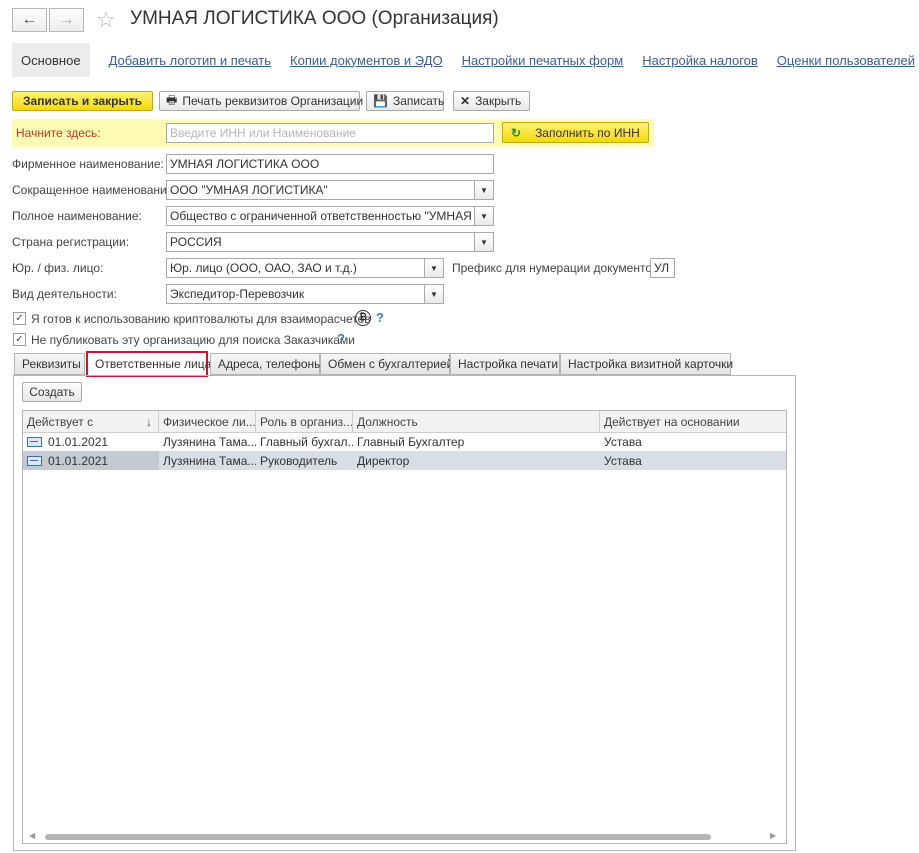 Image resolution: width=919 pixels, height=853 pixels. Describe the element at coordinates (77, 216) in the screenshot. I see `full-name-label: Полное наименование:` at that location.